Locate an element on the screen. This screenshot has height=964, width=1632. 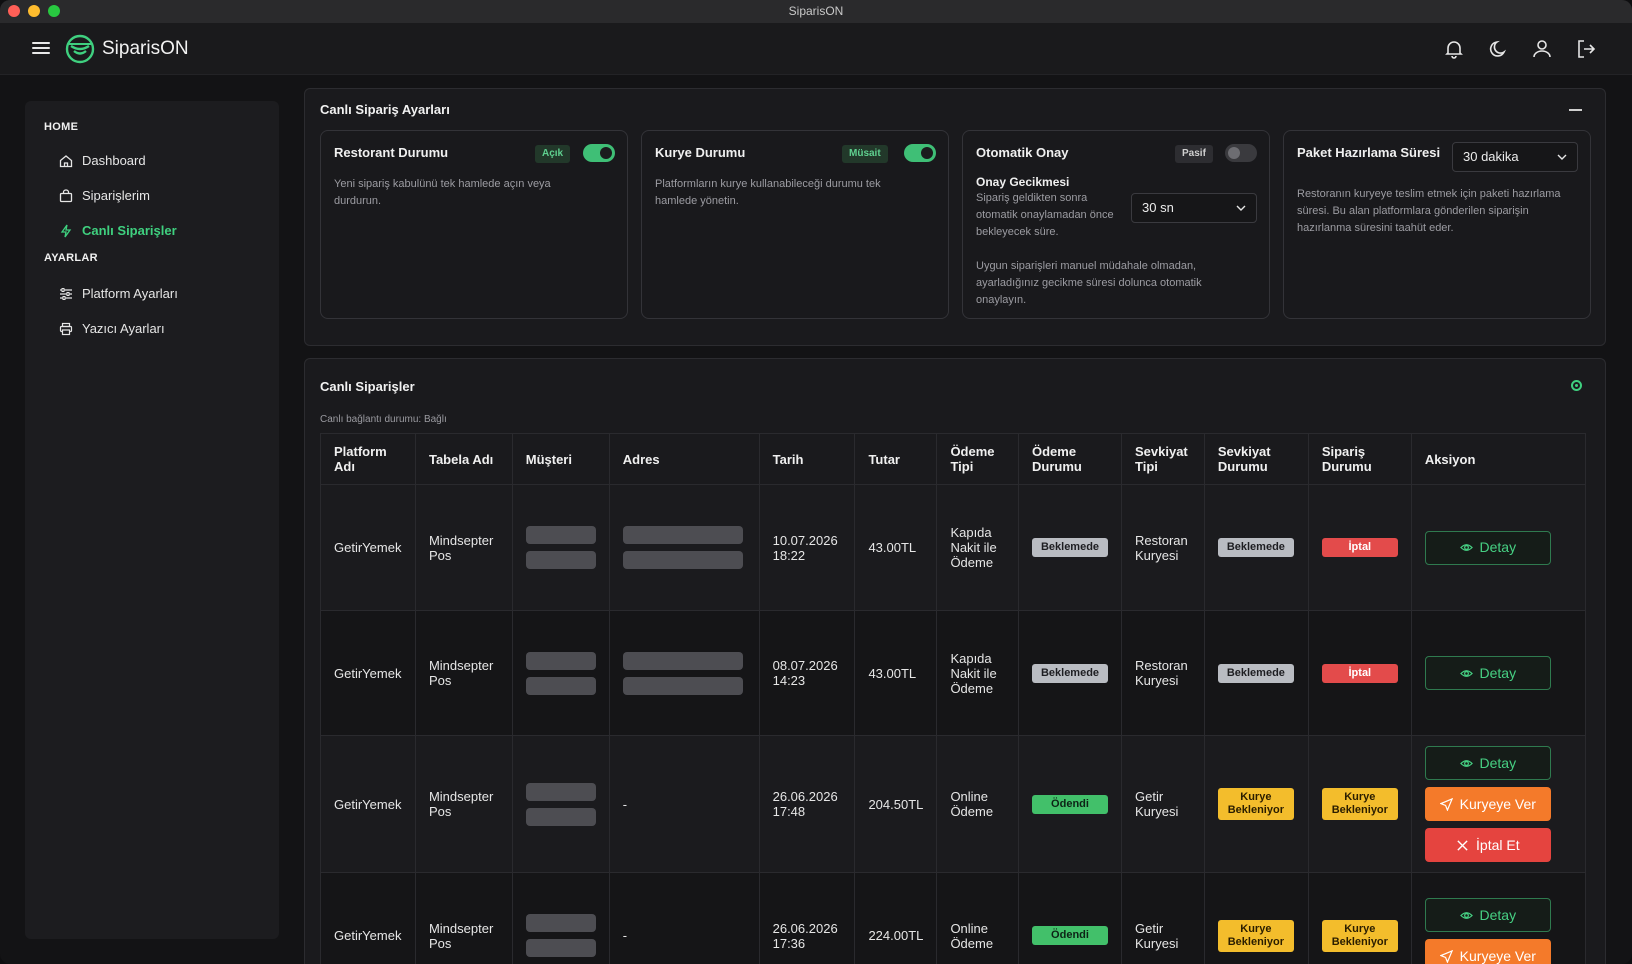
delay-select: 30 sn is located at coordinates (1194, 208).